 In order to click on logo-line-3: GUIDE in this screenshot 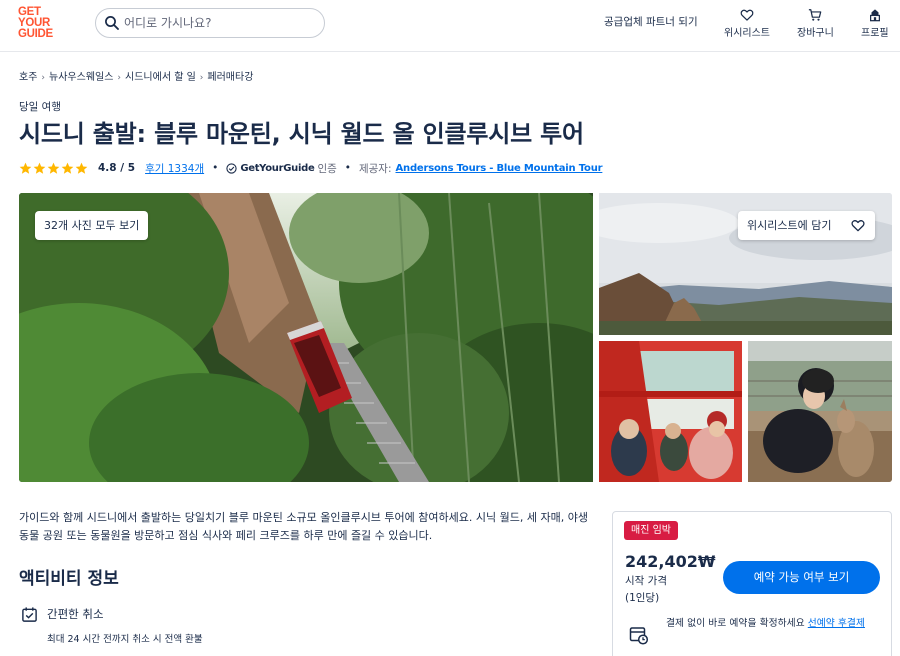, I will do `click(35, 34)`.